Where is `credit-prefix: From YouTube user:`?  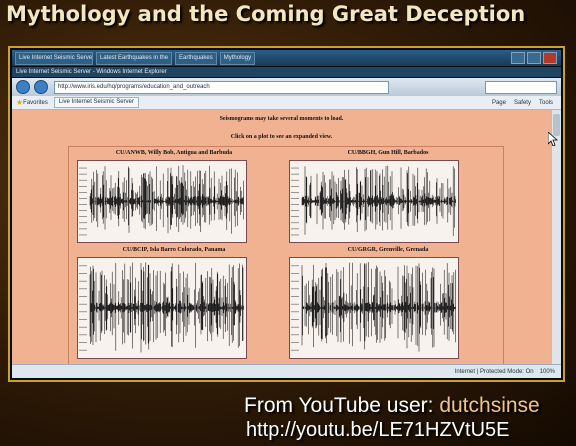
credit-prefix: From YouTube user: is located at coordinates (342, 405).